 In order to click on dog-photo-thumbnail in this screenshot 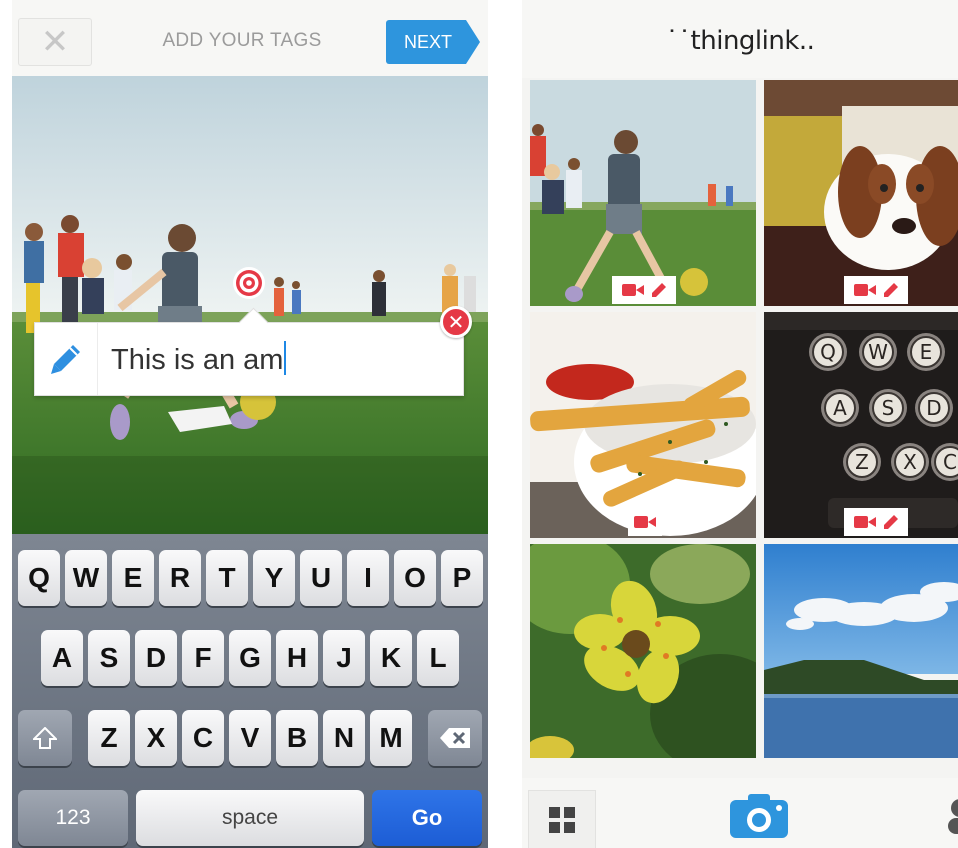, I will do `click(861, 193)`.